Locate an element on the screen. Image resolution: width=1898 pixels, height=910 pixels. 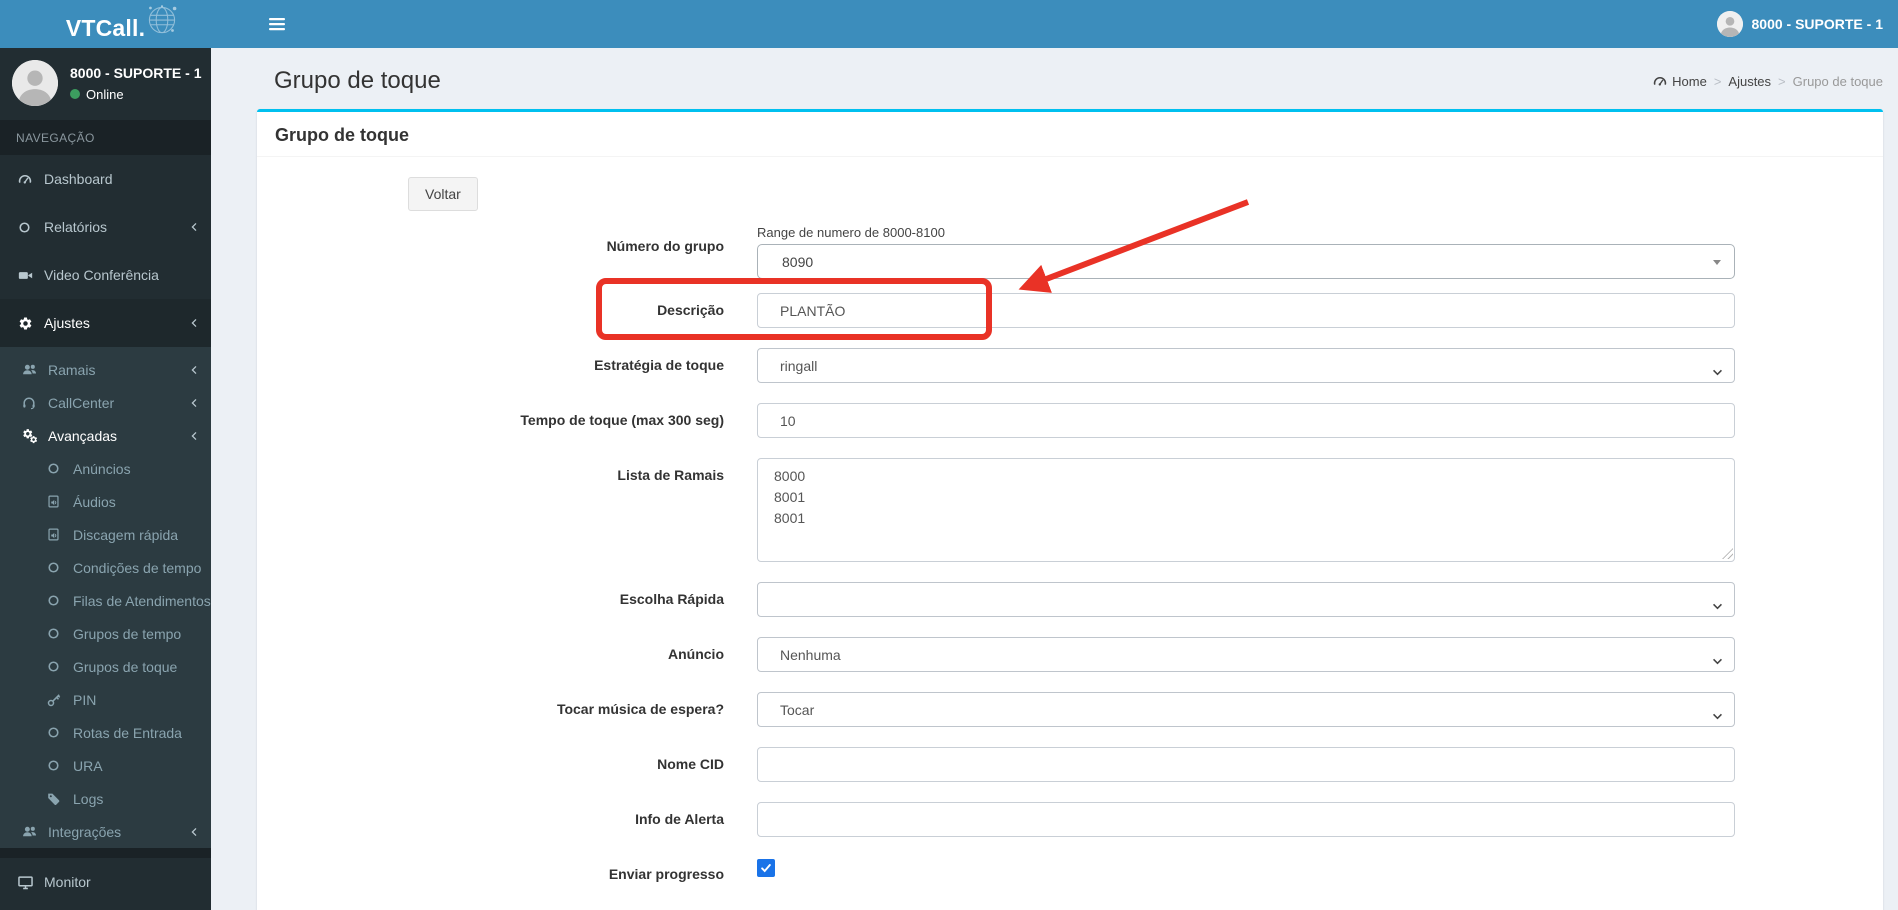
breadcrumb-item-ajustes: Ajustes is located at coordinates (1749, 81).